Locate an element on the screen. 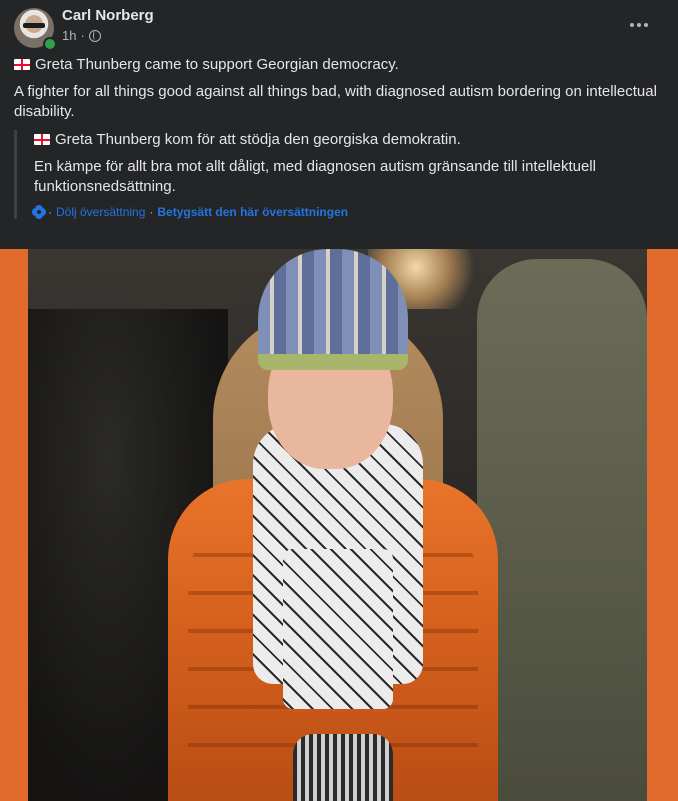  gear-icon is located at coordinates (39, 212).